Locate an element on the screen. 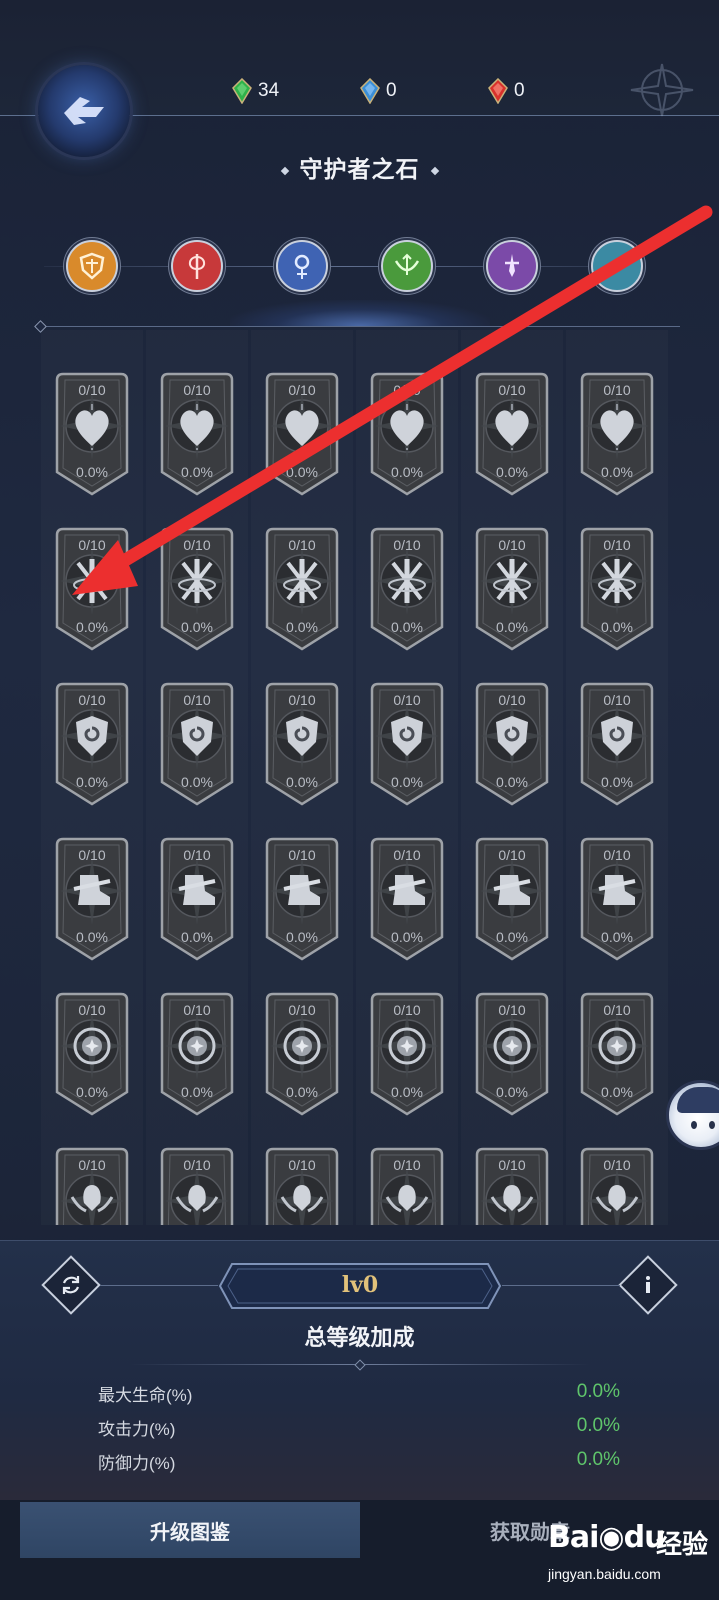  watermark-logo-text: Bai is located at coordinates (573, 1537).